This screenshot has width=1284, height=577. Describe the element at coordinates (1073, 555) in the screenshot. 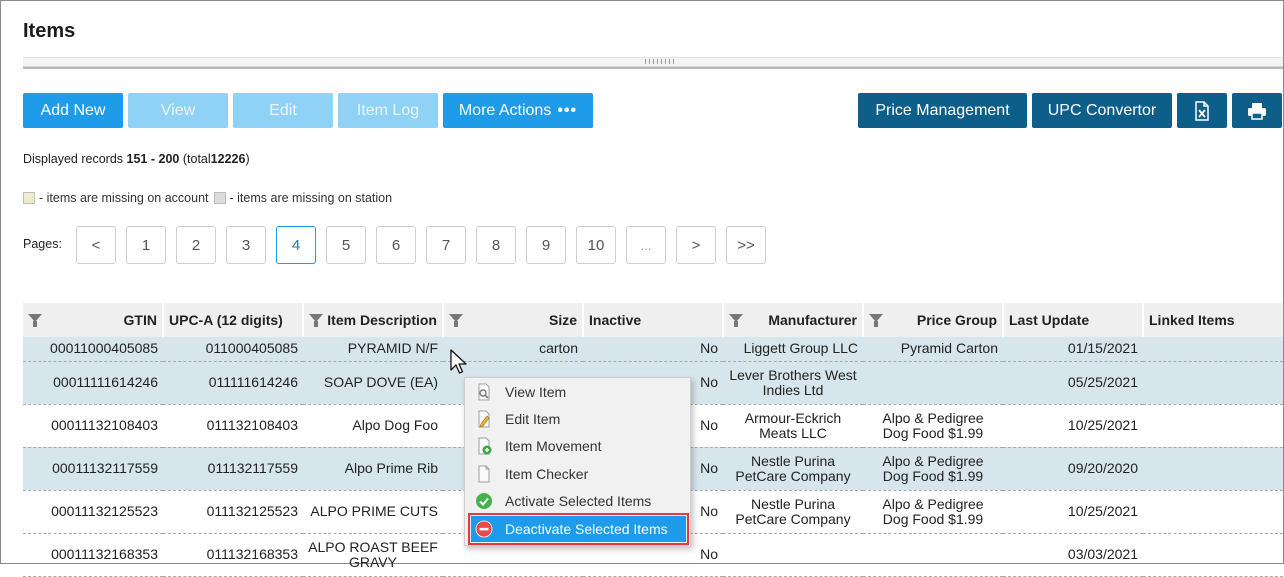

I see `cell-last-update: 03/03/2021` at that location.